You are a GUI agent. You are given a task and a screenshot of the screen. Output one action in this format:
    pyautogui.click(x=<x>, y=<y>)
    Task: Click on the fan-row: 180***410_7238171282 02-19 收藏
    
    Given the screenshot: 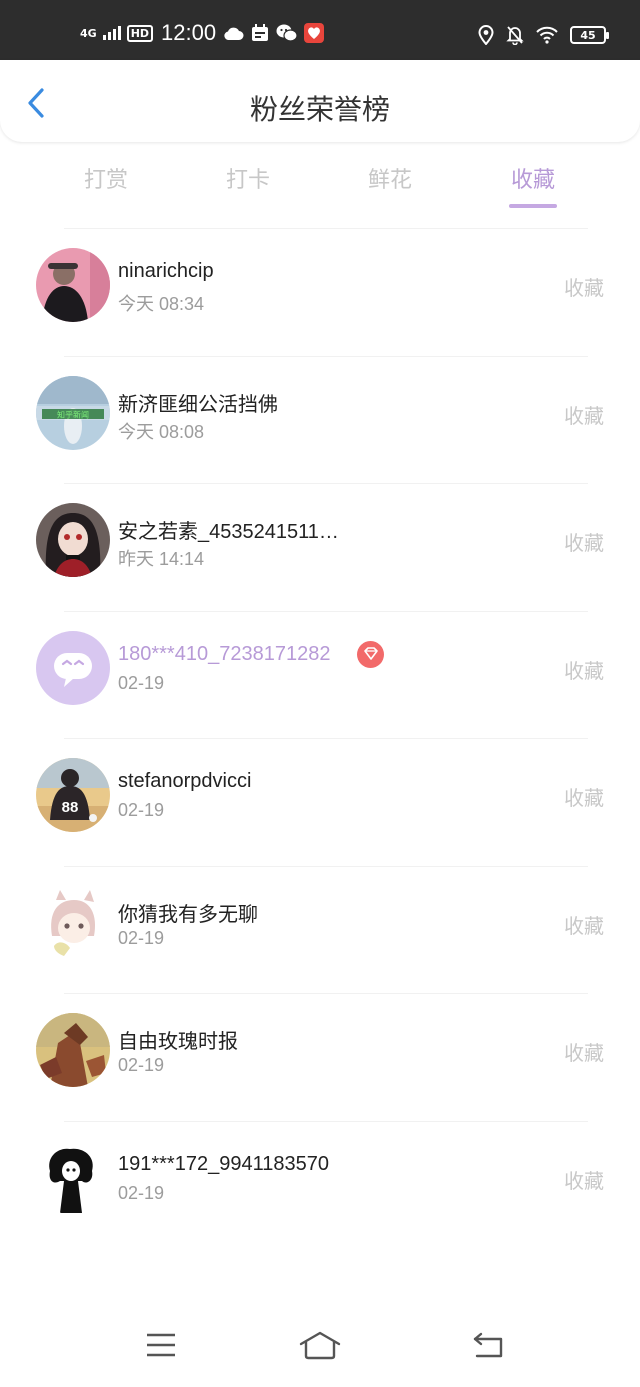 What is the action you would take?
    pyautogui.click(x=320, y=674)
    